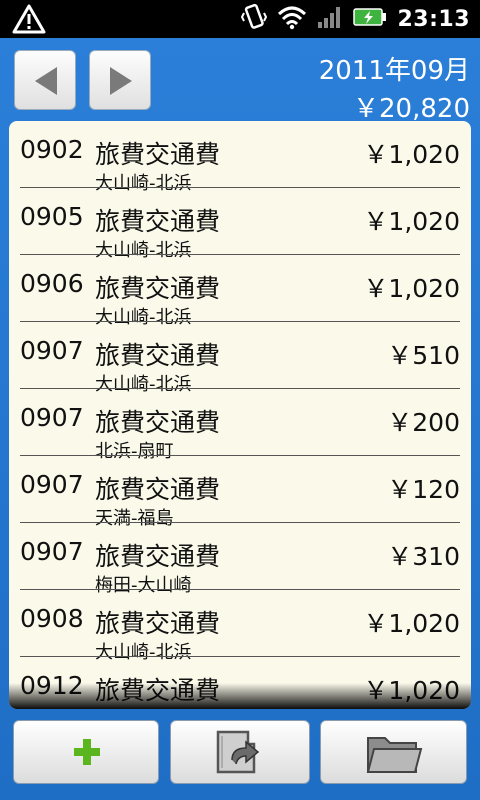  I want to click on list-item: 0907 旅費交通費 ￥200 北浜-扇町, so click(240, 425).